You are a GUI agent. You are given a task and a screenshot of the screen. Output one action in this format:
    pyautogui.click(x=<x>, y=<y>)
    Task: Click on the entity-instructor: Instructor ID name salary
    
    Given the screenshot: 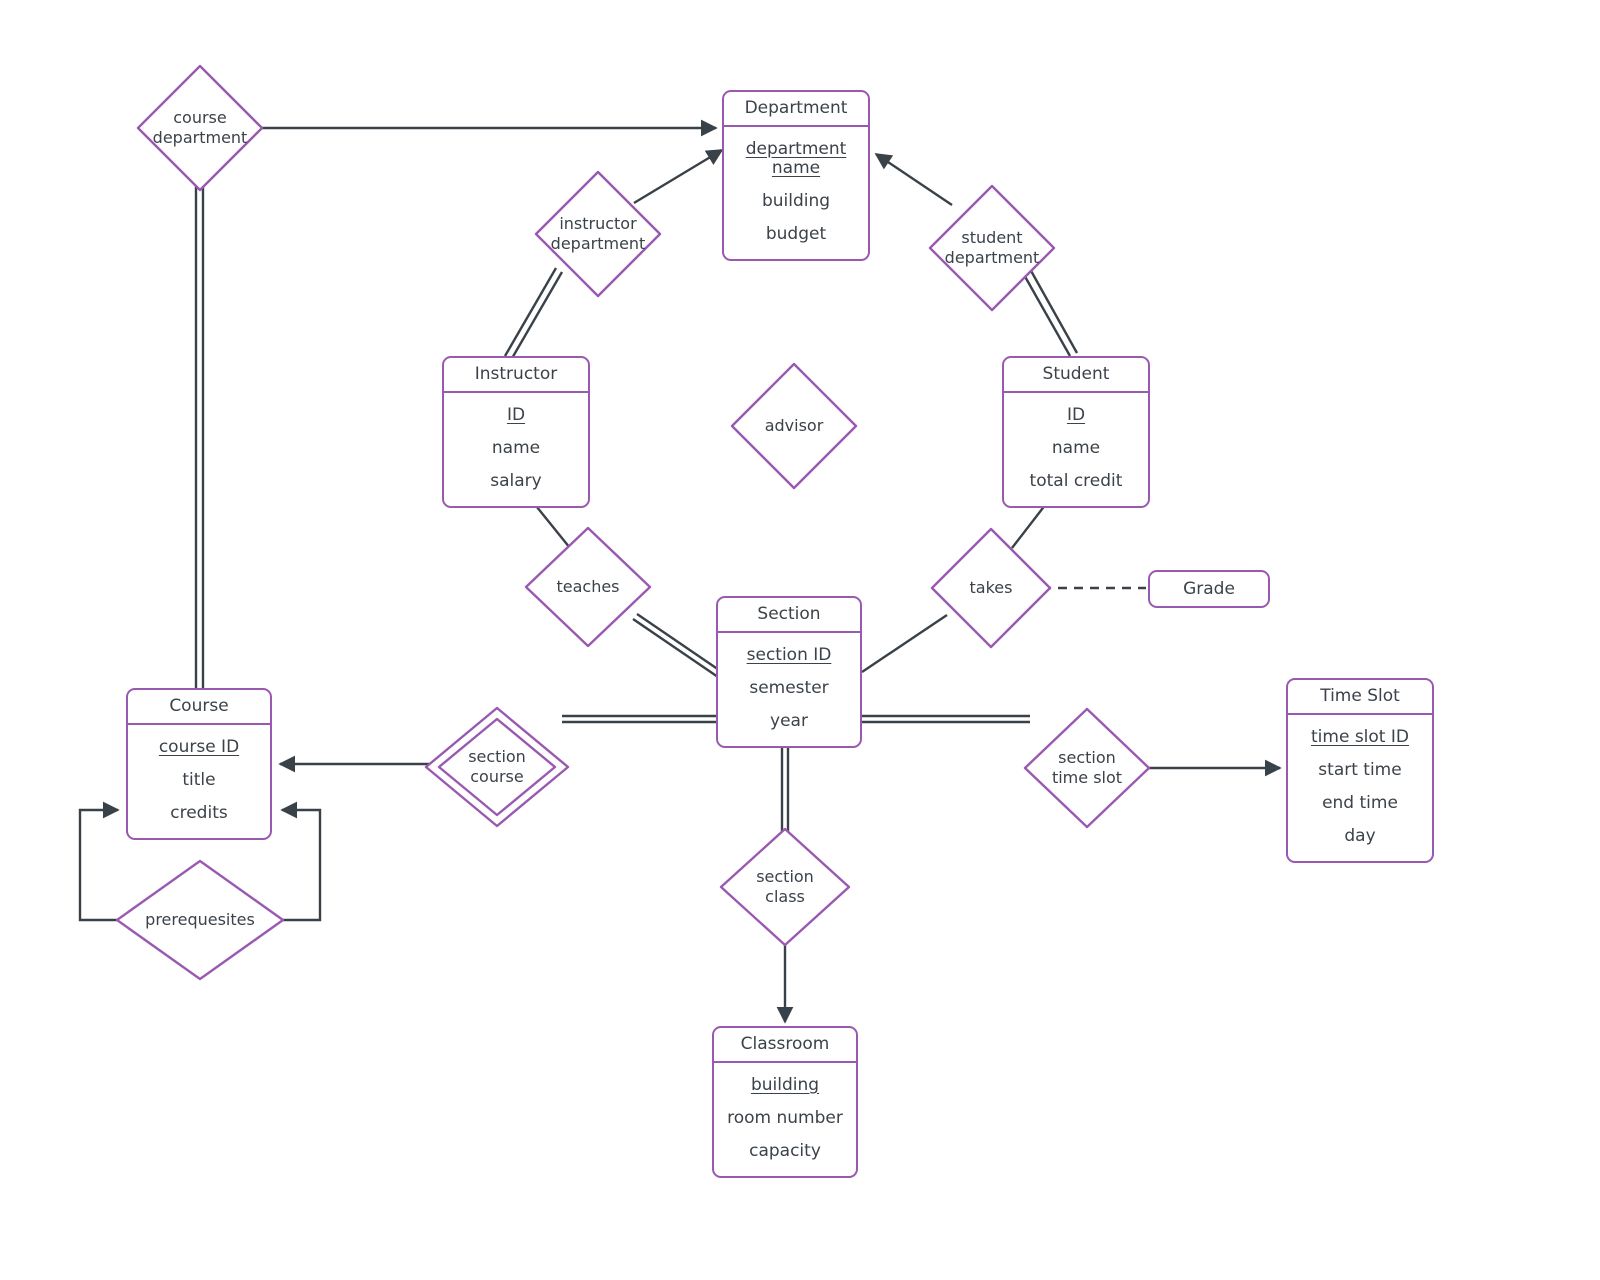 What is the action you would take?
    pyautogui.click(x=516, y=432)
    